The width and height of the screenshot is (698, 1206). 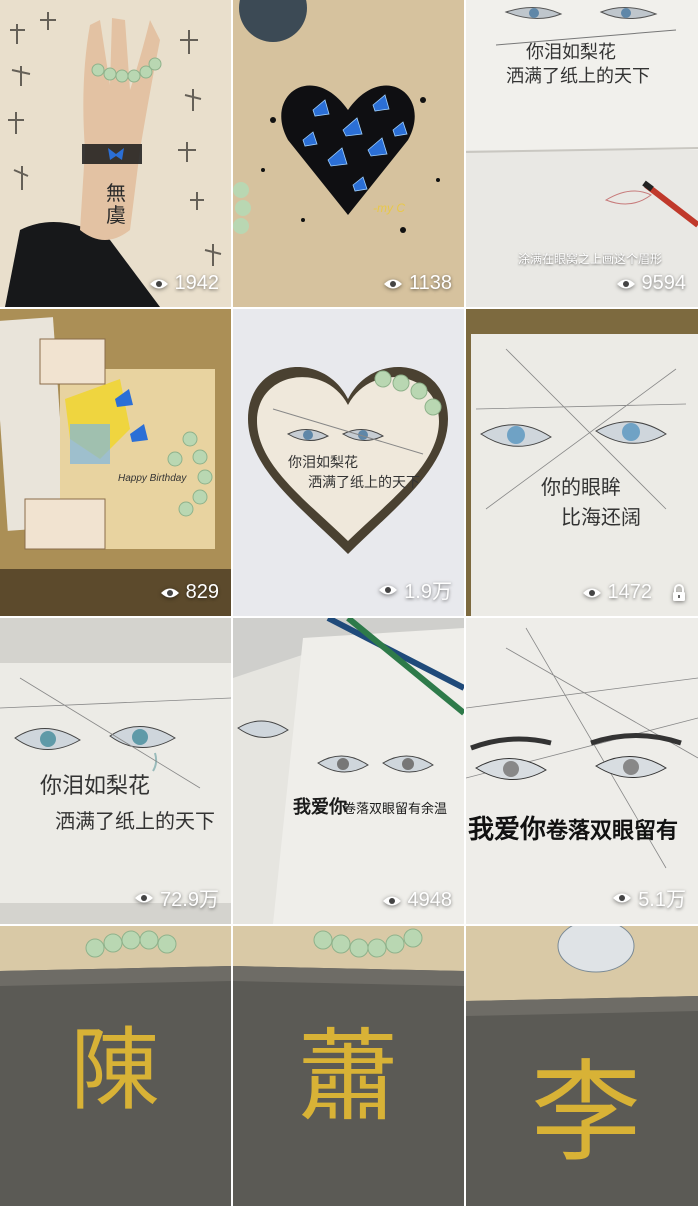 I want to click on view-count-label: 829, so click(x=202, y=592).